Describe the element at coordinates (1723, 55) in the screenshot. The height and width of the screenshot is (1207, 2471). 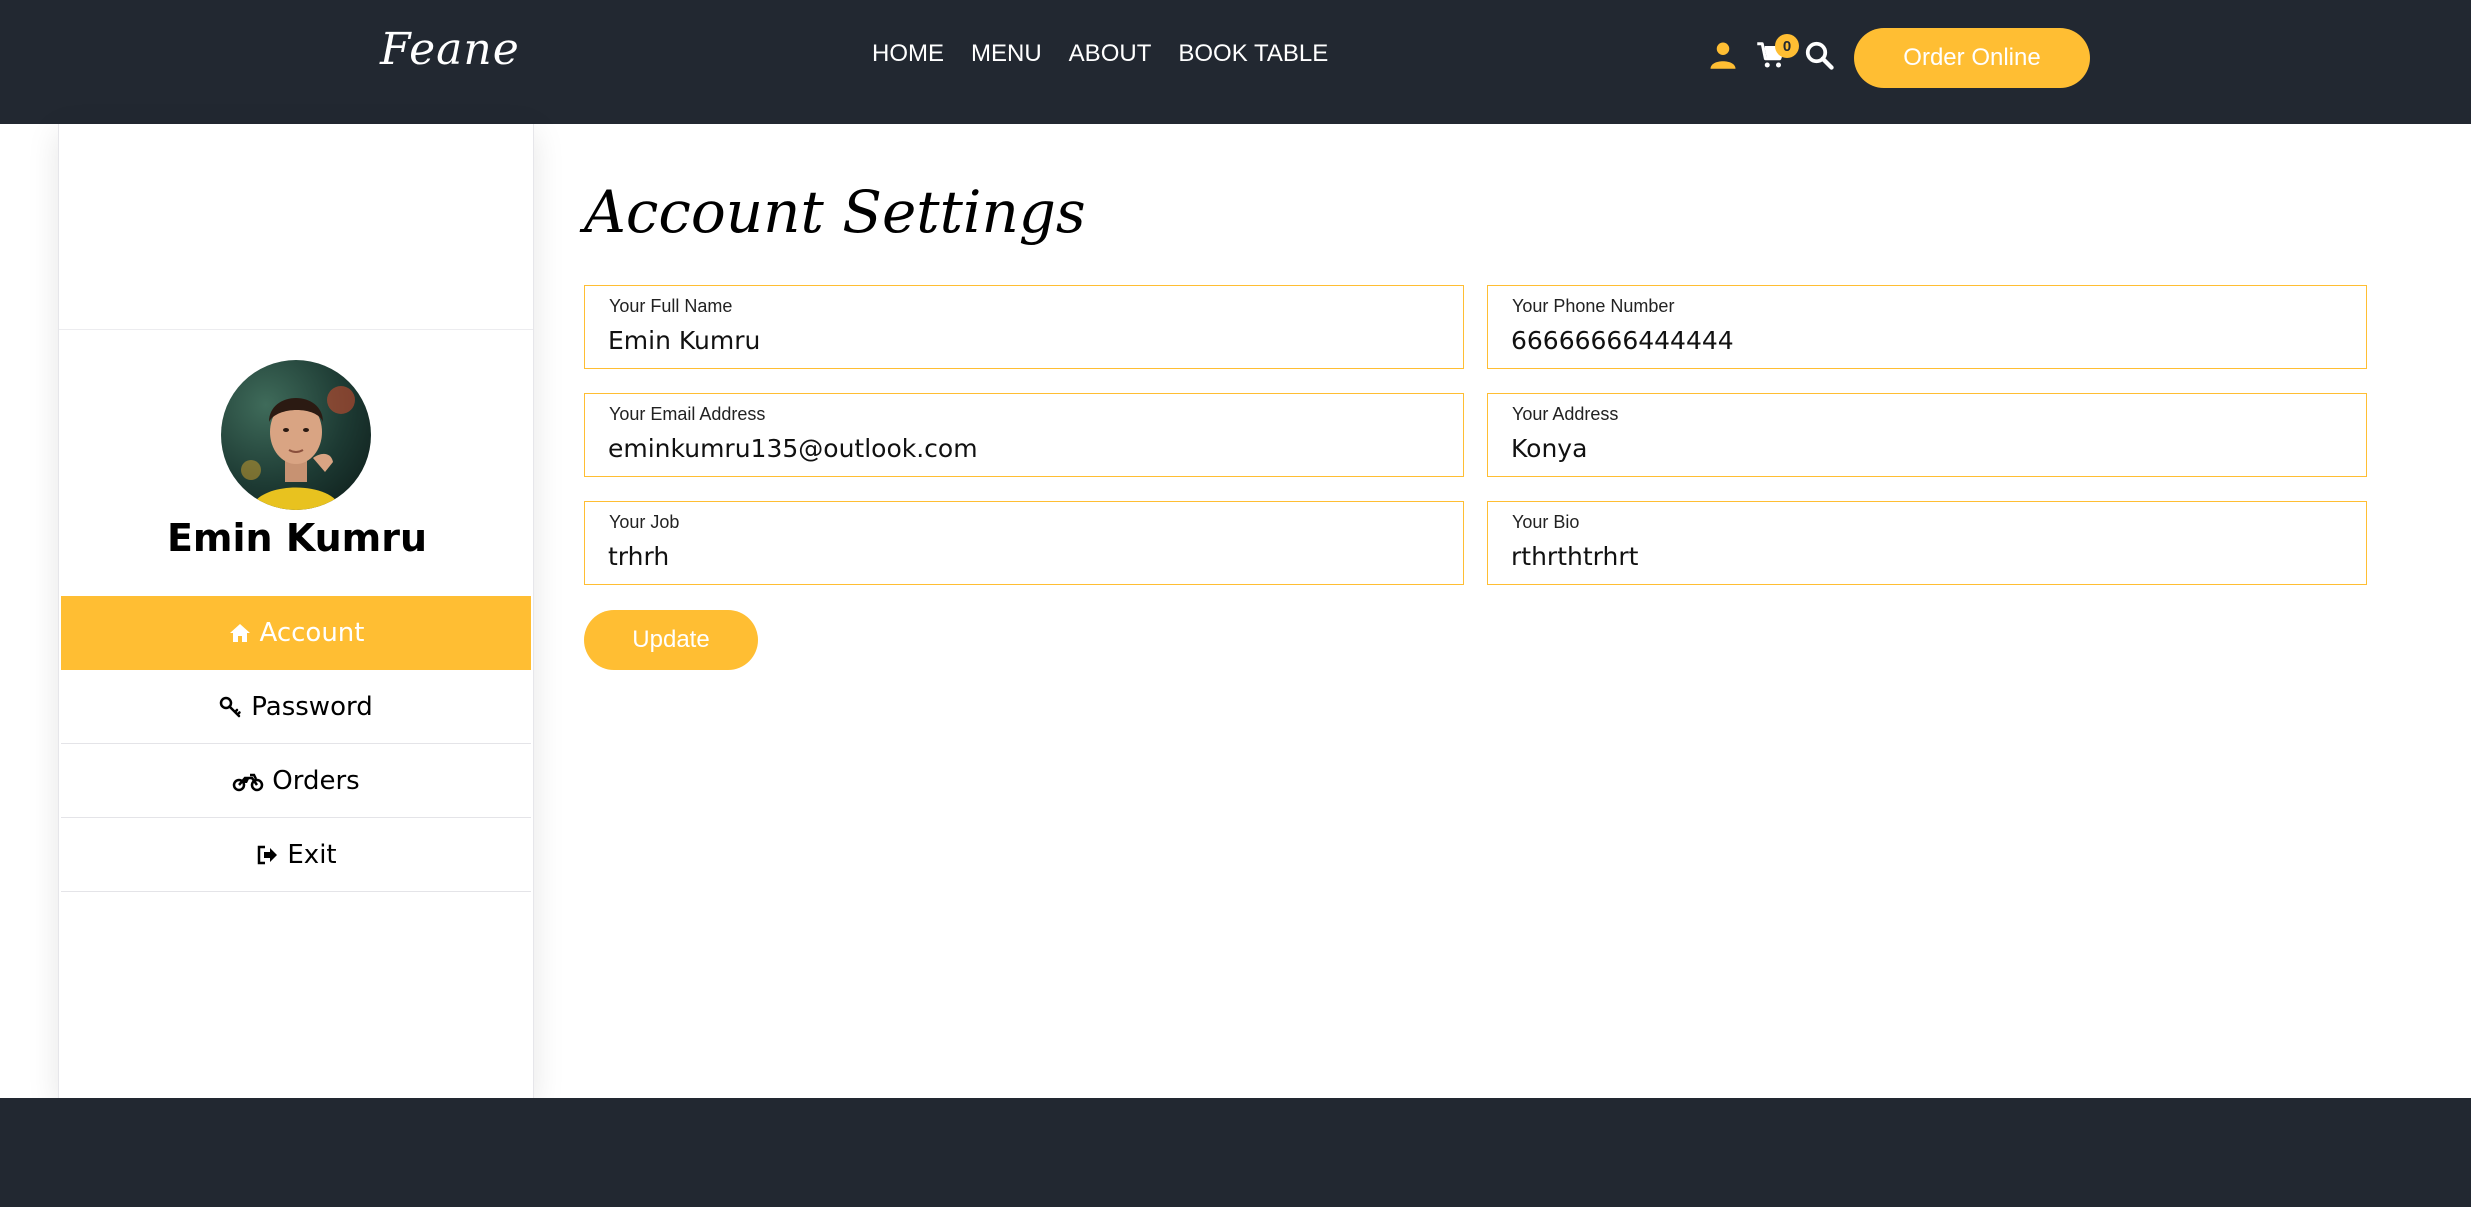
I see `user-icon` at that location.